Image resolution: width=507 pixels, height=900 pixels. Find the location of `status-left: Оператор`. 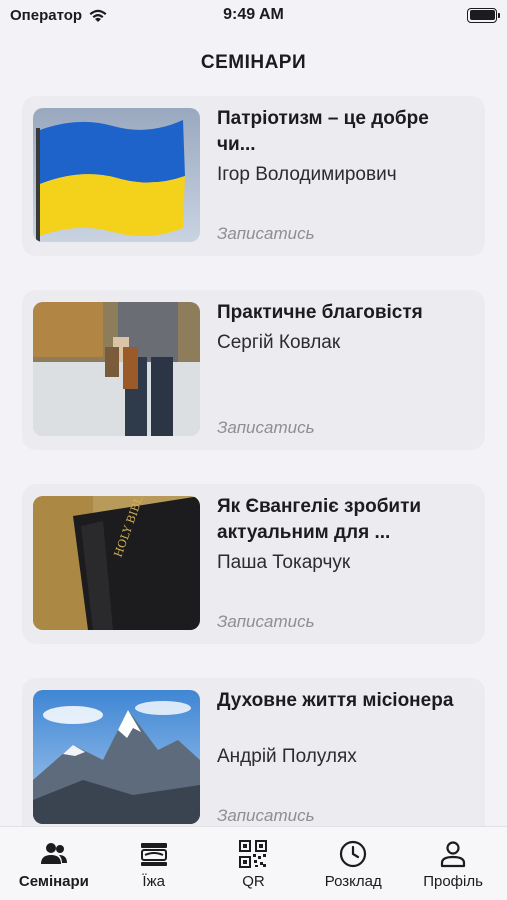

status-left: Оператор is located at coordinates (100, 15).